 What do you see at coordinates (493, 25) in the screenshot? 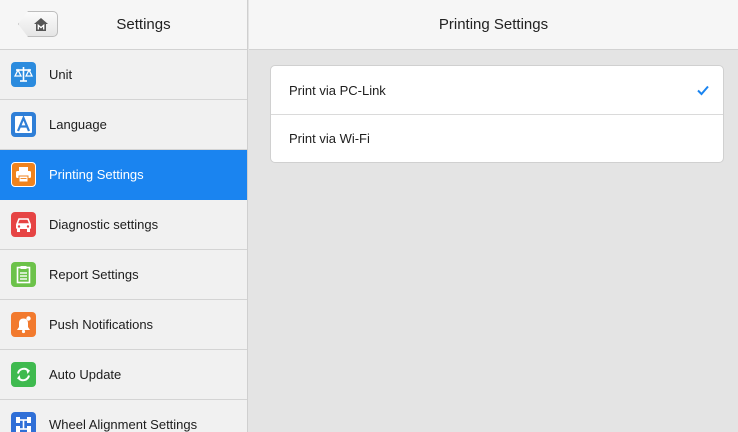
I see `page-title: Printing Settings` at bounding box center [493, 25].